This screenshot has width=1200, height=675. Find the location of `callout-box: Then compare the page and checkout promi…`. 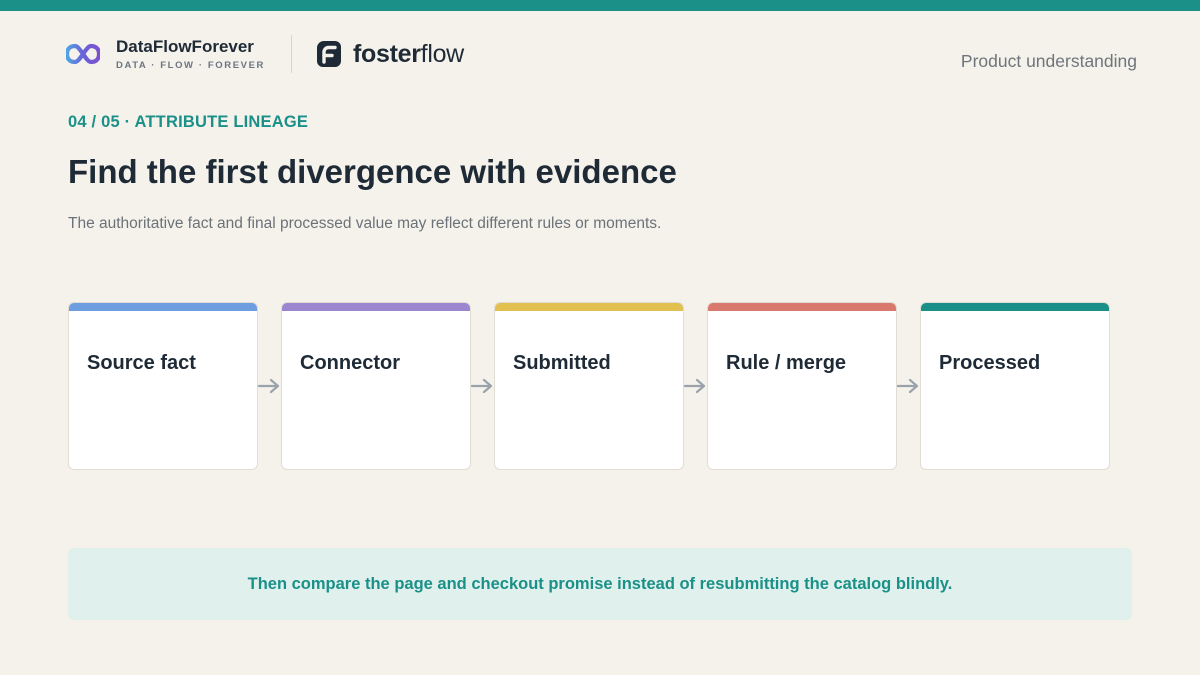

callout-box: Then compare the page and checkout promi… is located at coordinates (600, 584).